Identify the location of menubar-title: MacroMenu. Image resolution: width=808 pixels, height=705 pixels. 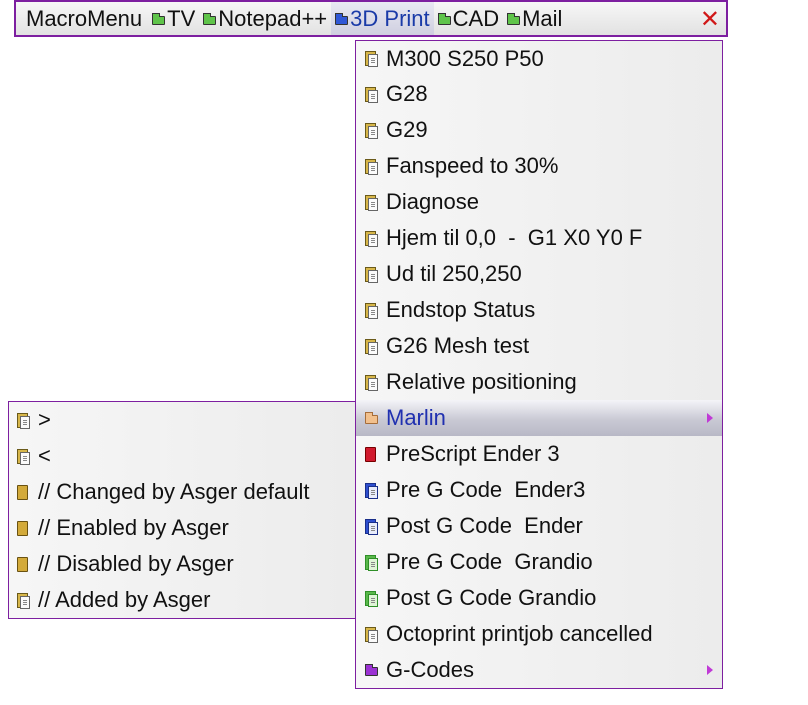
(82, 18).